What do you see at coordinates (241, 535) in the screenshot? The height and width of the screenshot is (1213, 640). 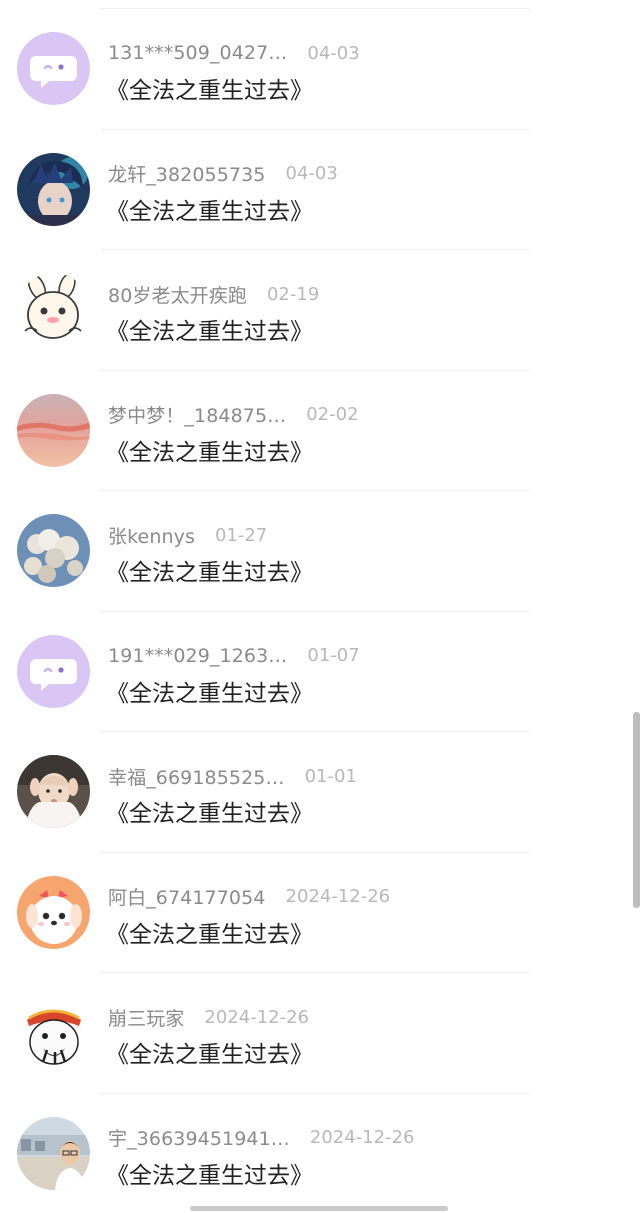 I see `comment-date: 01-27` at bounding box center [241, 535].